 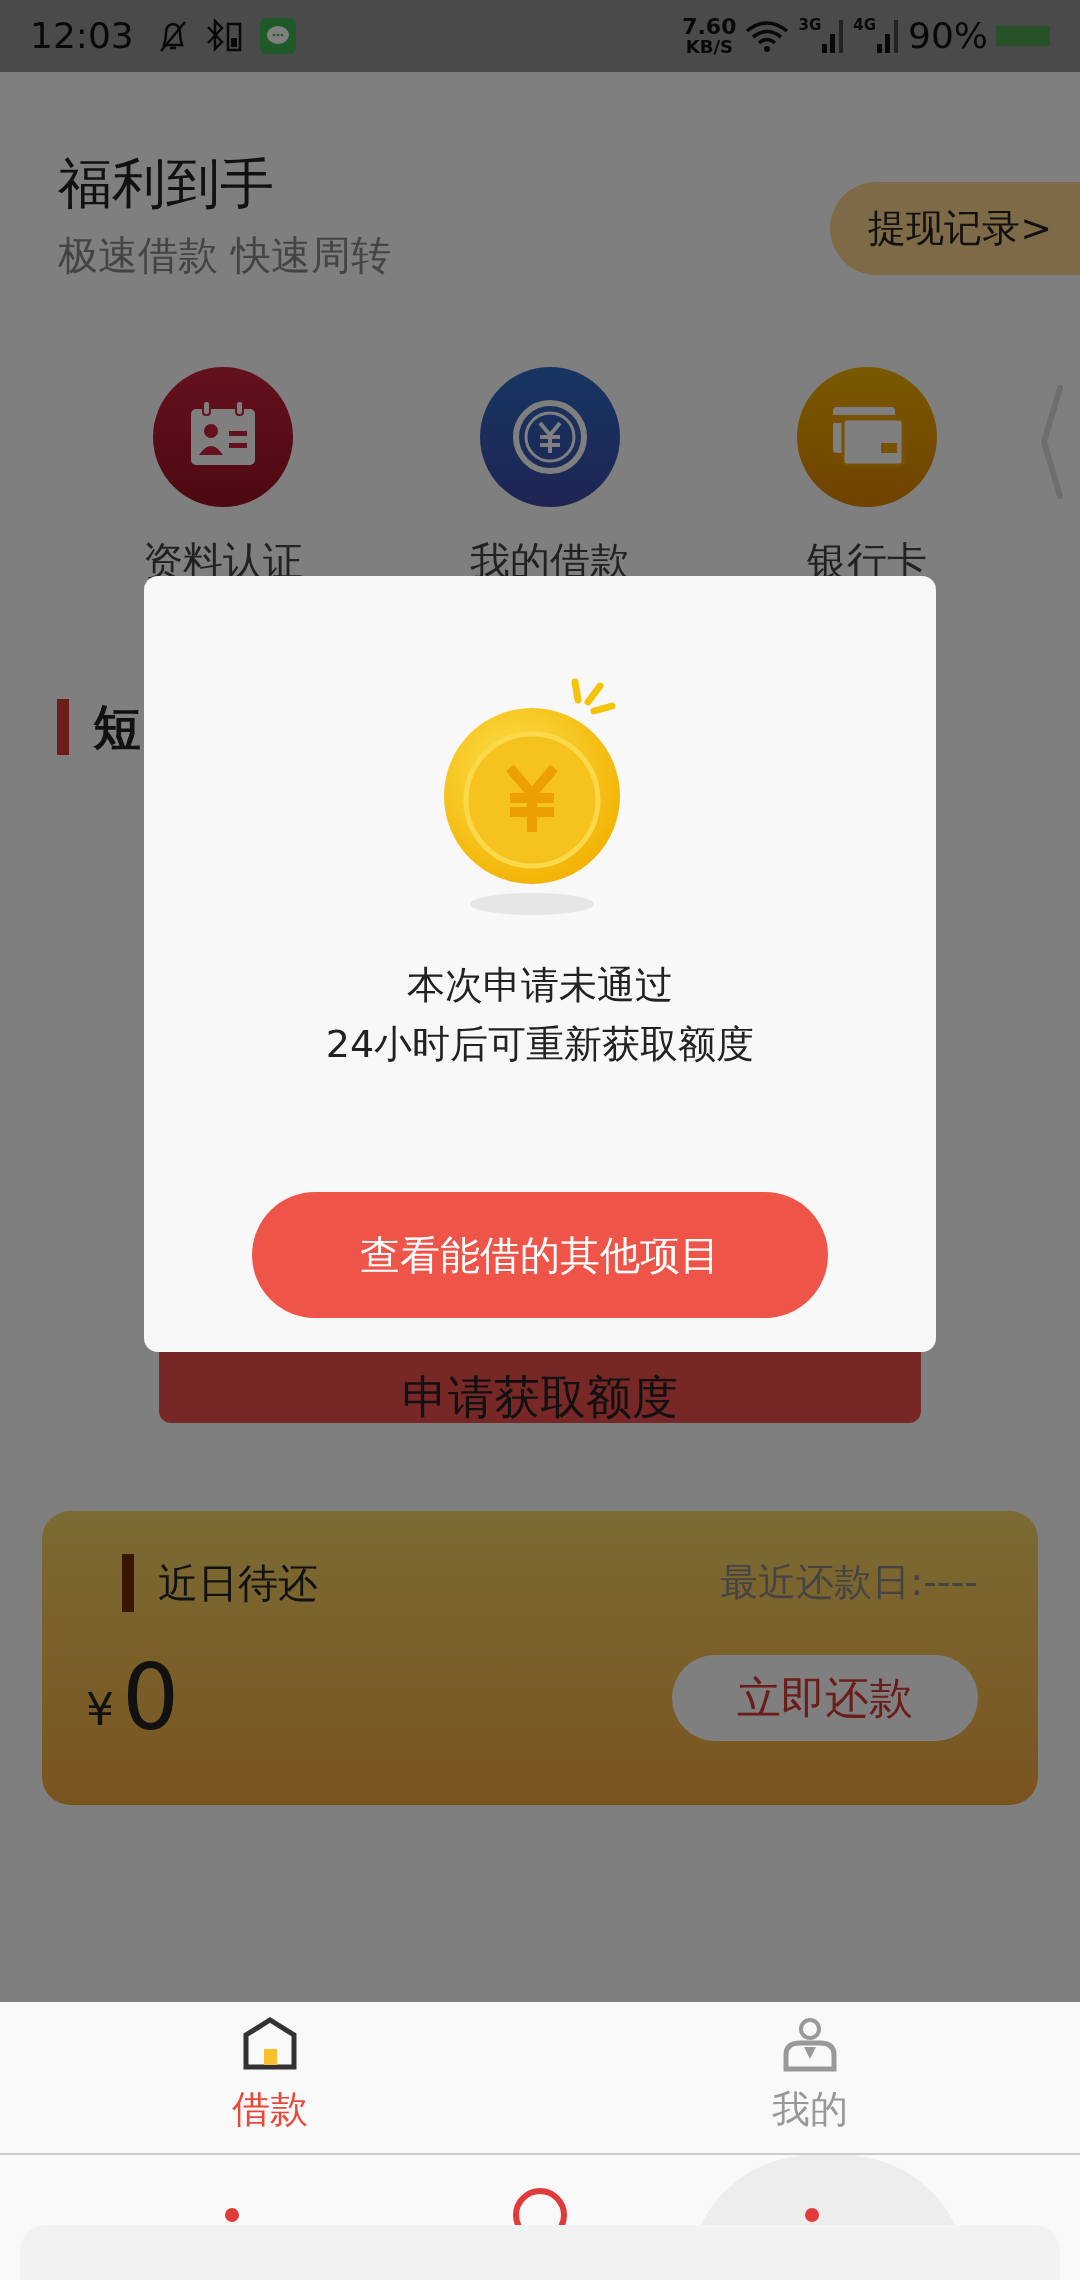 What do you see at coordinates (709, 47) in the screenshot?
I see `network-speed-unit: KB/S` at bounding box center [709, 47].